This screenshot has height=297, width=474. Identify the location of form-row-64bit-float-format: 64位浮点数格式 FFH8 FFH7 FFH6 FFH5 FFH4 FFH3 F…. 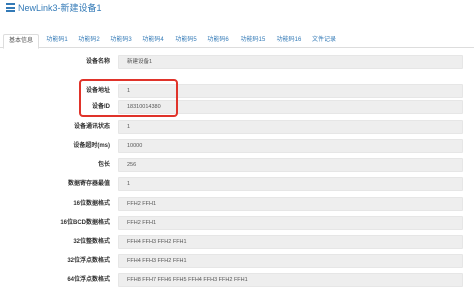
(237, 280).